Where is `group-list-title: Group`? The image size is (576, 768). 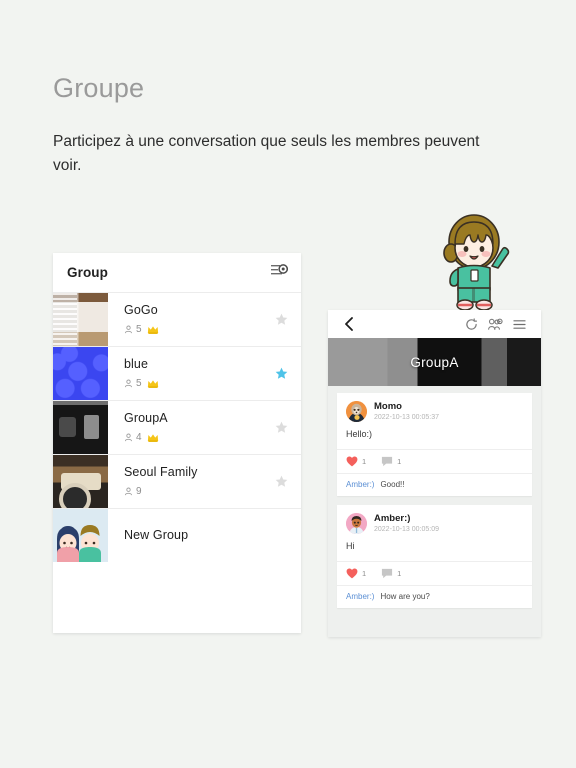 group-list-title: Group is located at coordinates (87, 272).